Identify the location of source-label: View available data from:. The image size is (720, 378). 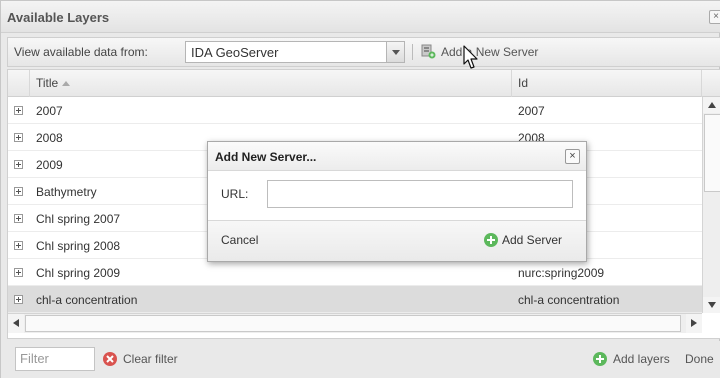
(81, 52).